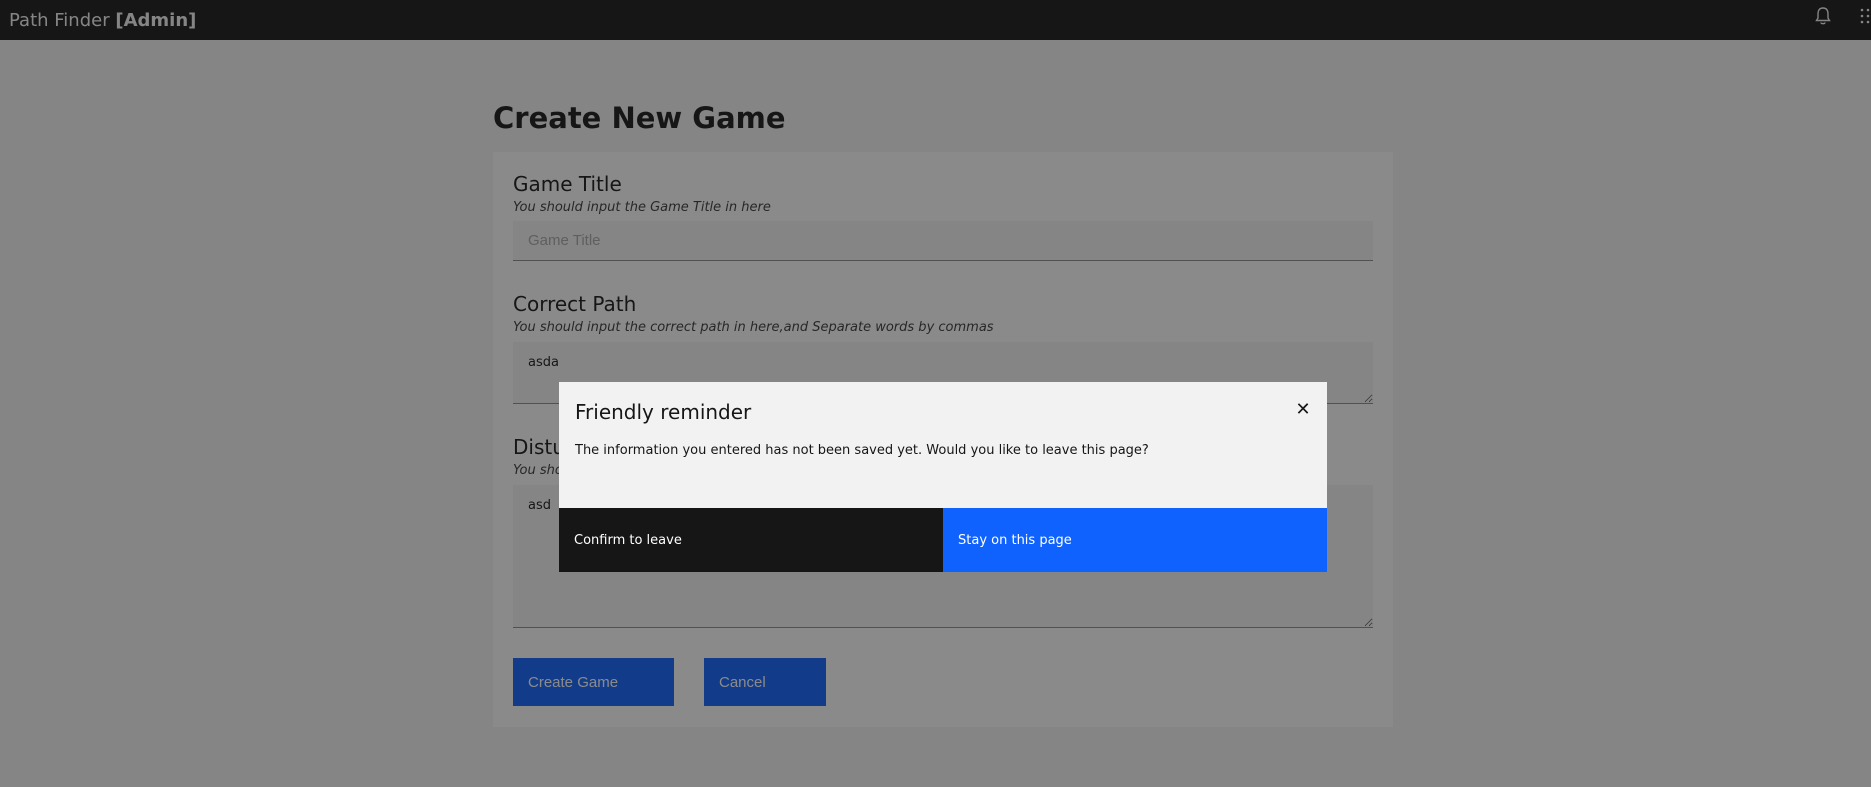 The height and width of the screenshot is (787, 1871). I want to click on confirm-leave-button: Confirm to leave, so click(751, 540).